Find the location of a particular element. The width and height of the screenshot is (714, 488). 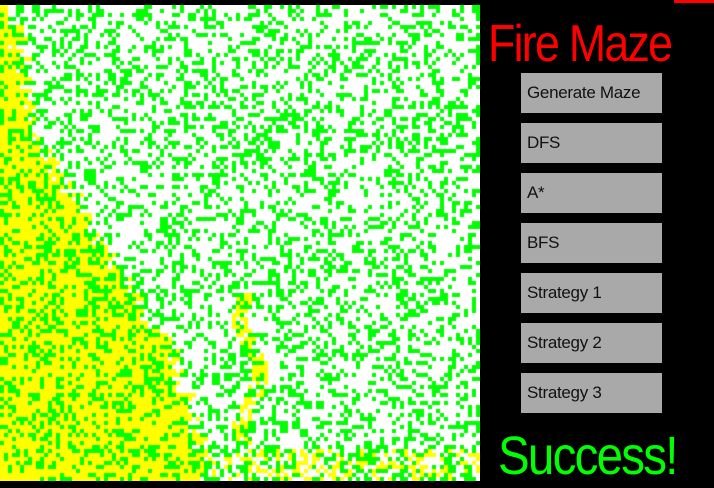

app-title: Fire Maze is located at coordinates (580, 44).